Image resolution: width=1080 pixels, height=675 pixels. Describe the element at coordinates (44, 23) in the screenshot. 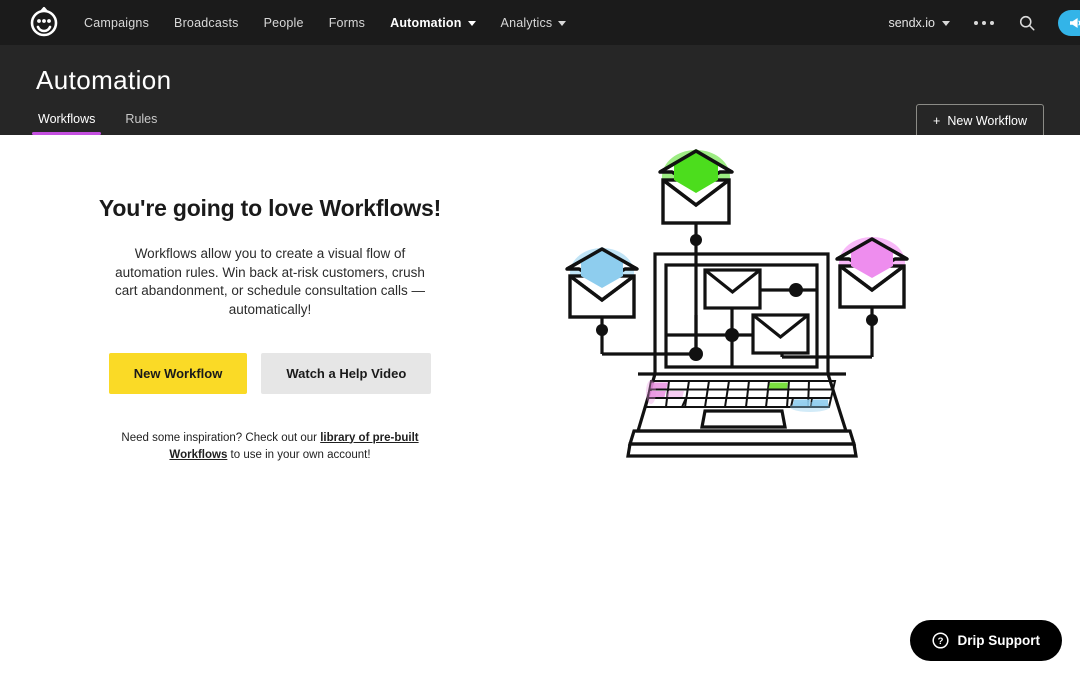

I see `drip-smiley-logo` at that location.